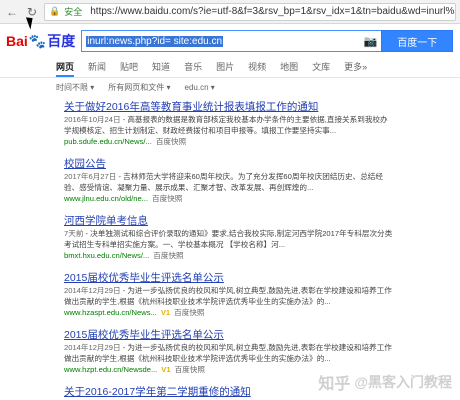 This screenshot has width=460, height=400. What do you see at coordinates (289, 68) in the screenshot?
I see `tab-7: 地图` at bounding box center [289, 68].